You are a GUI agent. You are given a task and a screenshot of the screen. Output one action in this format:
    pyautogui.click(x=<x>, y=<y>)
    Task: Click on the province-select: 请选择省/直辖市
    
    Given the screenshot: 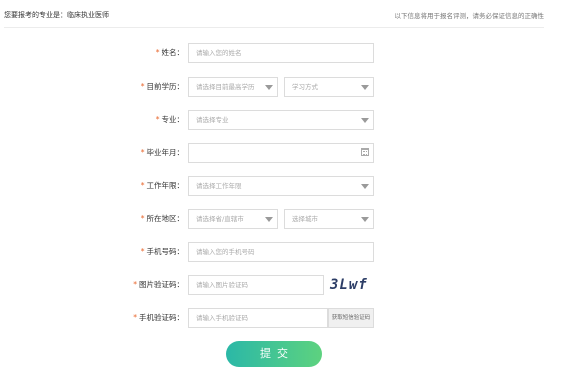 What is the action you would take?
    pyautogui.click(x=233, y=219)
    